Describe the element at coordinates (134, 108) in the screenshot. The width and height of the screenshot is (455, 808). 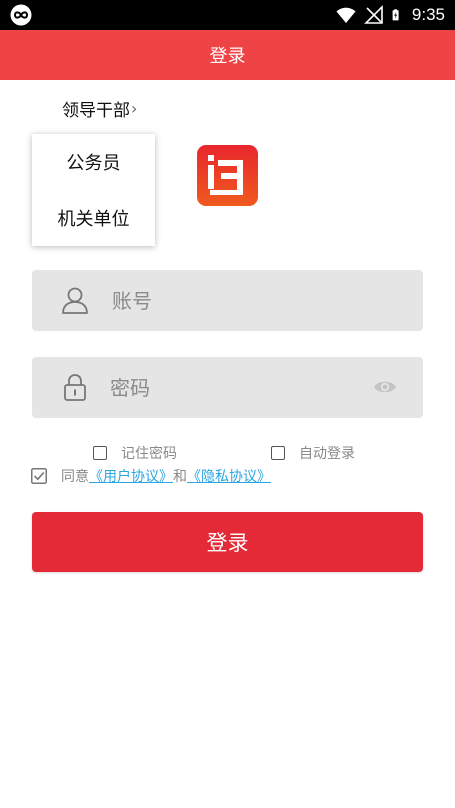
I see `chevron-right-icon: ›` at that location.